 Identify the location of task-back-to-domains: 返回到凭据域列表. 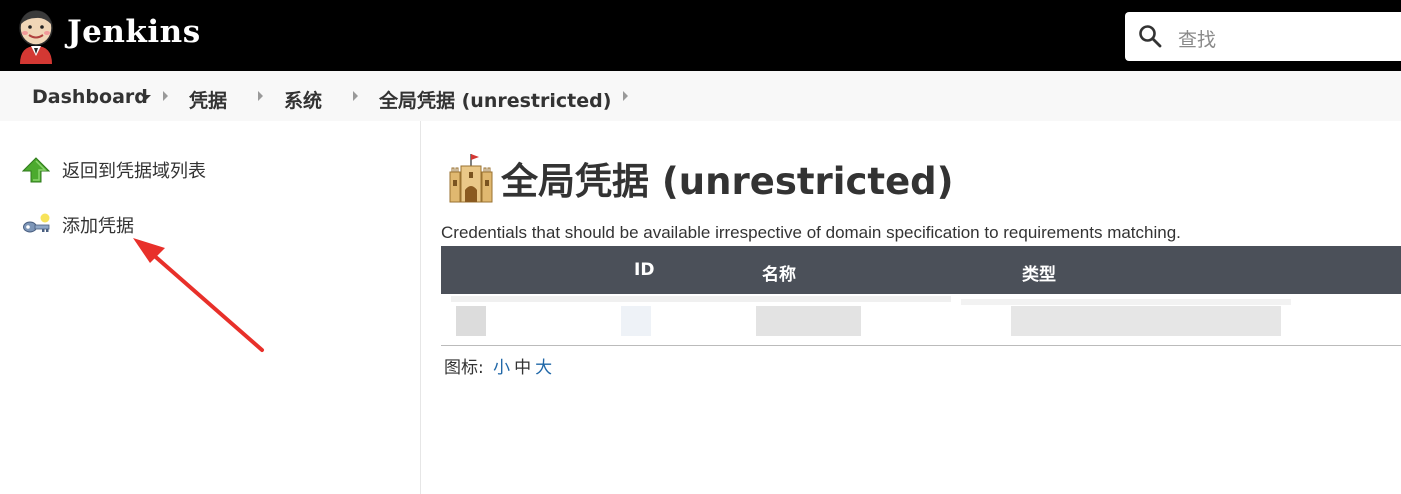
(114, 170).